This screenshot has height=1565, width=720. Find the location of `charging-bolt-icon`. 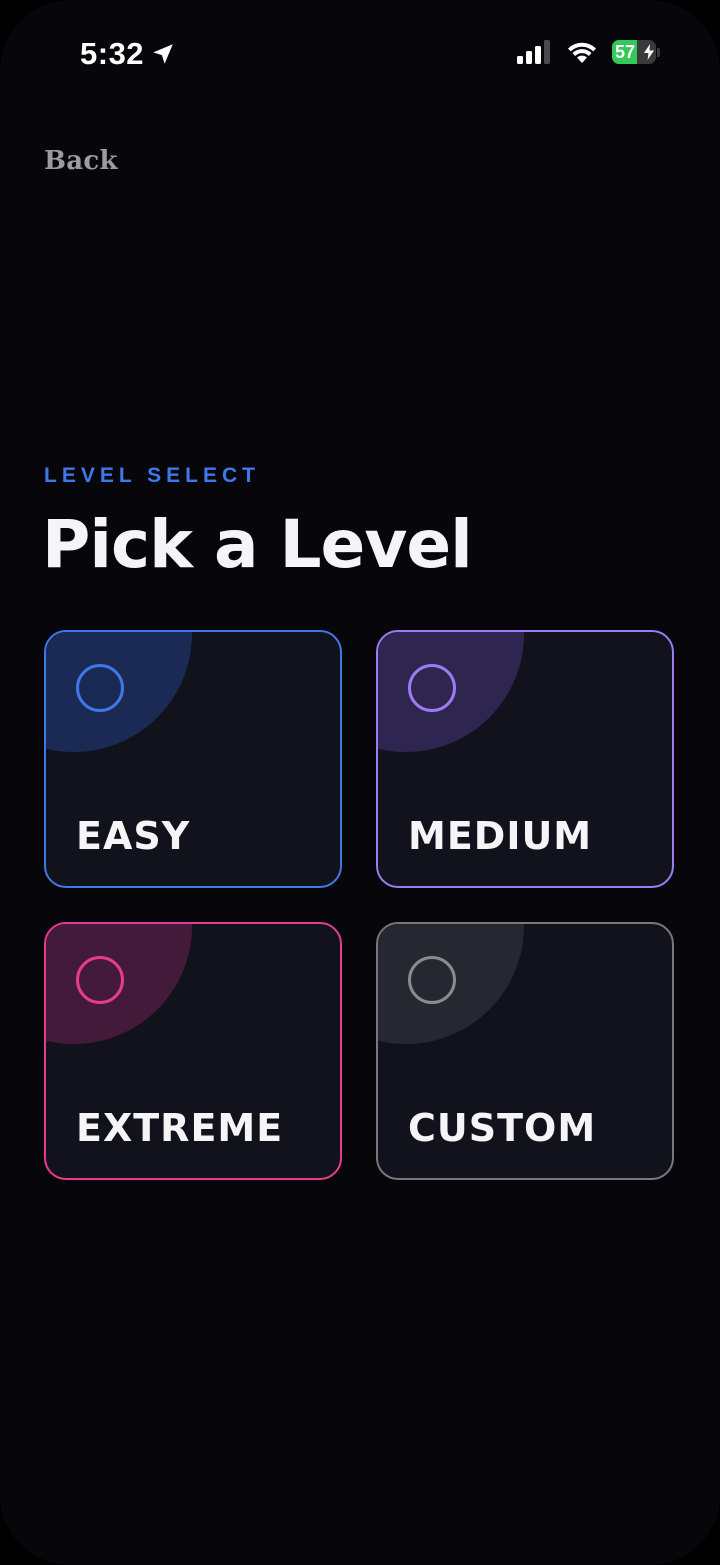

charging-bolt-icon is located at coordinates (649, 52).